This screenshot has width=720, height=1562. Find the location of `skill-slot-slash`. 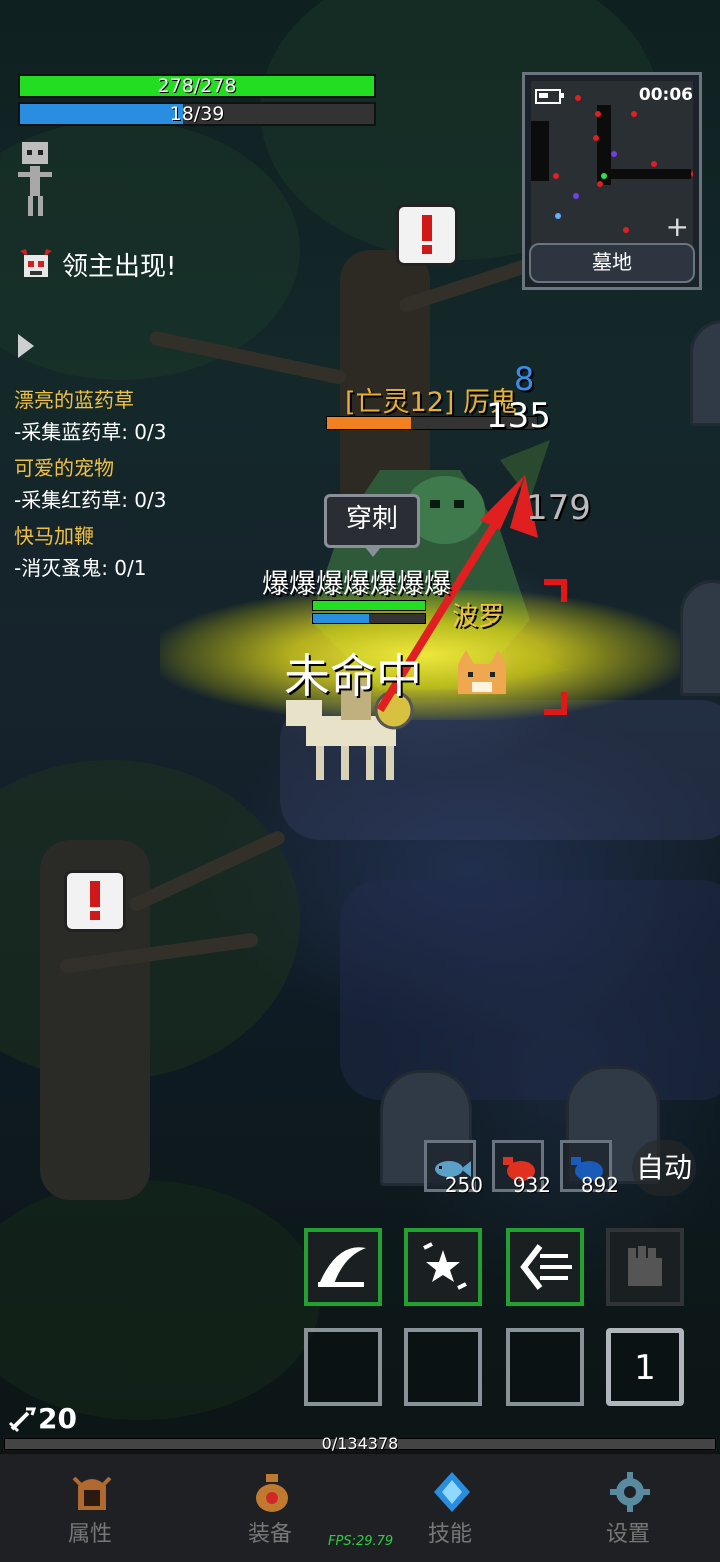

skill-slot-slash is located at coordinates (343, 1267).